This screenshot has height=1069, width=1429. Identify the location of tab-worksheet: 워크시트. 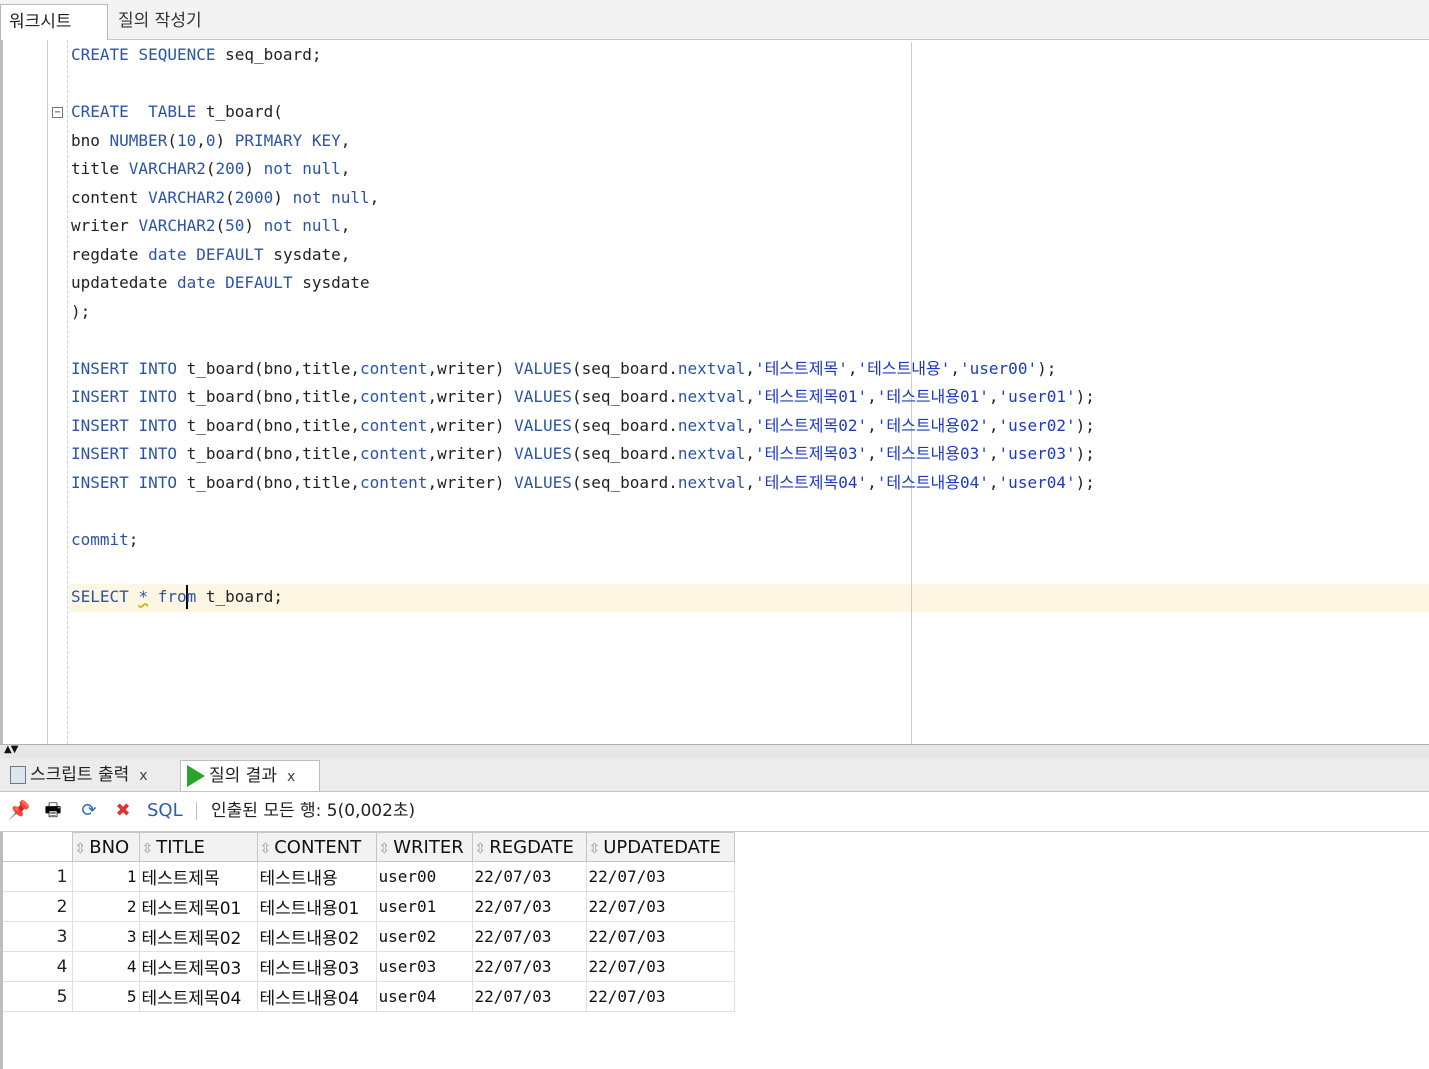
(54, 22).